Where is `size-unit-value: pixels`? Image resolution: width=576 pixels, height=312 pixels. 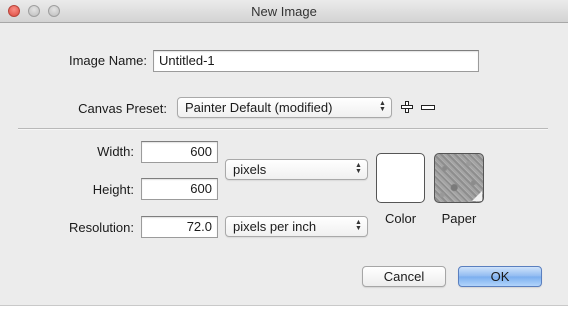
size-unit-value: pixels is located at coordinates (250, 169).